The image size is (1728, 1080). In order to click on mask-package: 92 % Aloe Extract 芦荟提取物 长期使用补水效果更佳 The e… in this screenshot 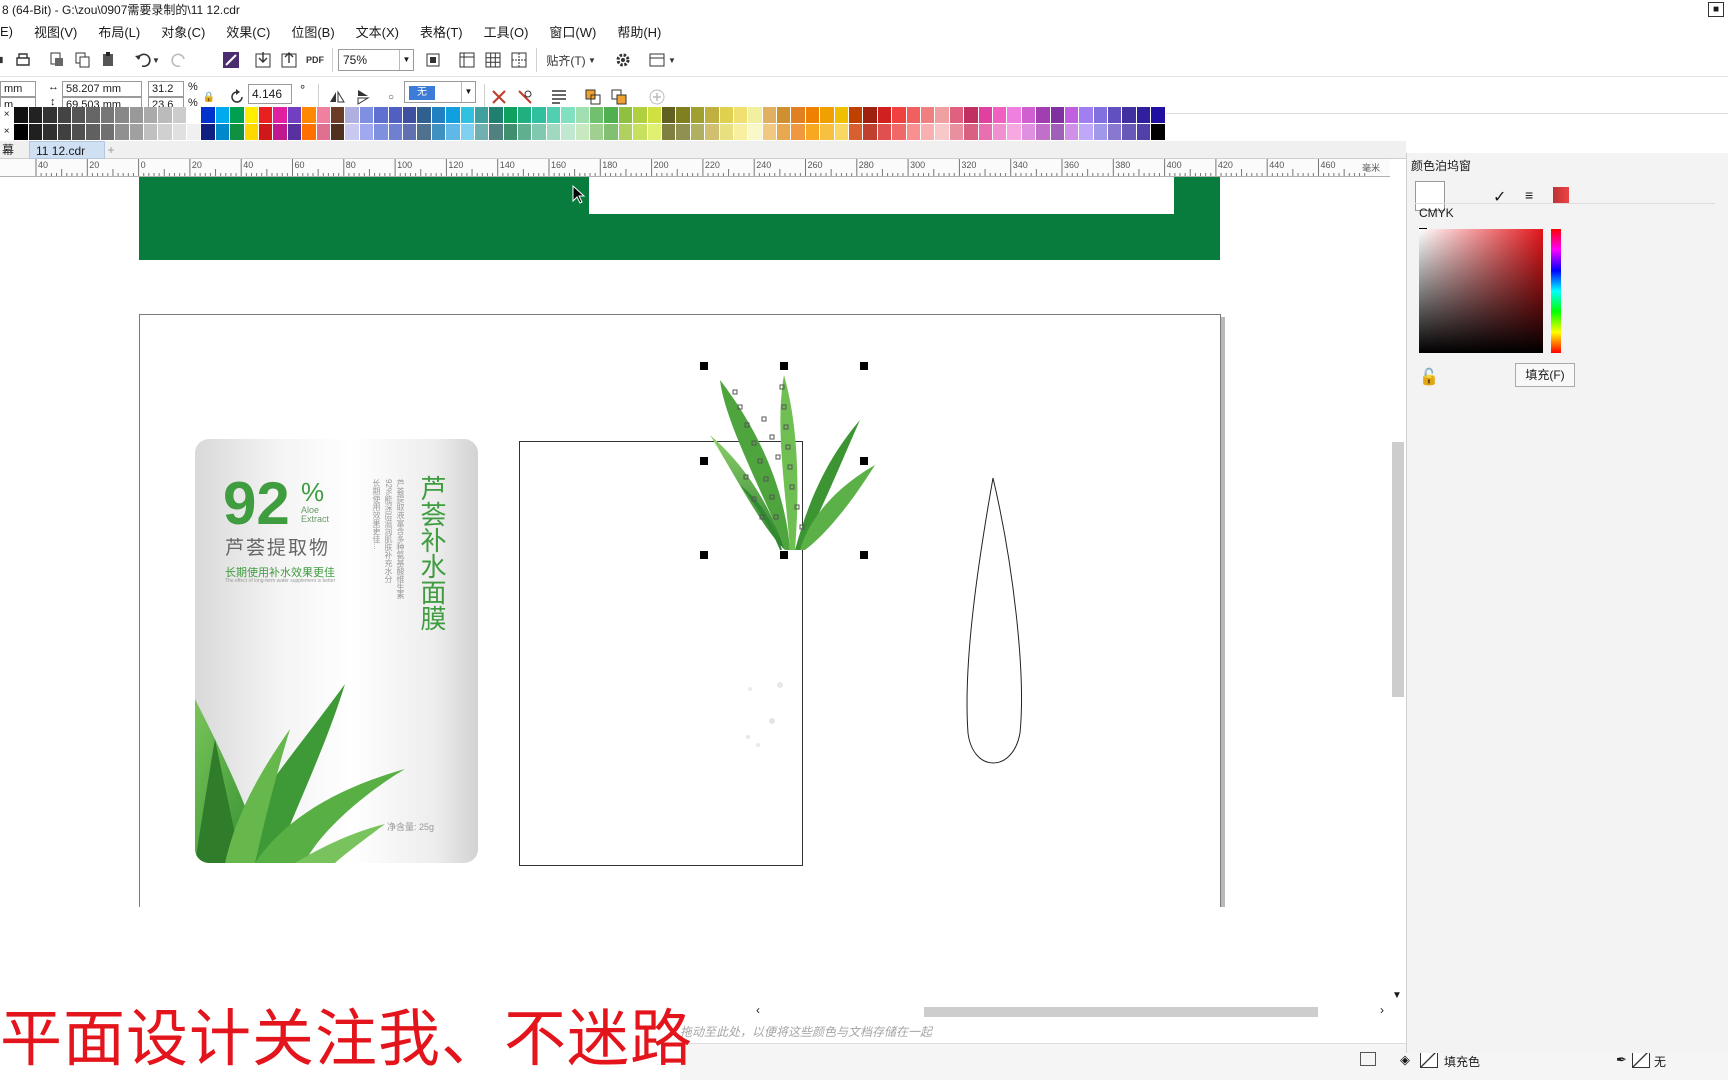, I will do `click(336, 651)`.